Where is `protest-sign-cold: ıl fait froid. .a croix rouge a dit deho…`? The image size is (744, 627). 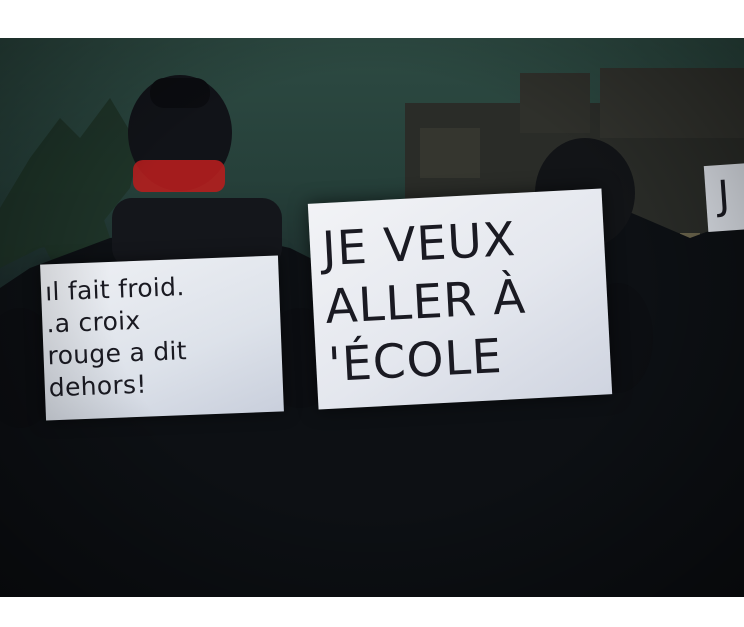
protest-sign-cold: ıl fait froid. .a croix rouge a dit deho… is located at coordinates (162, 338).